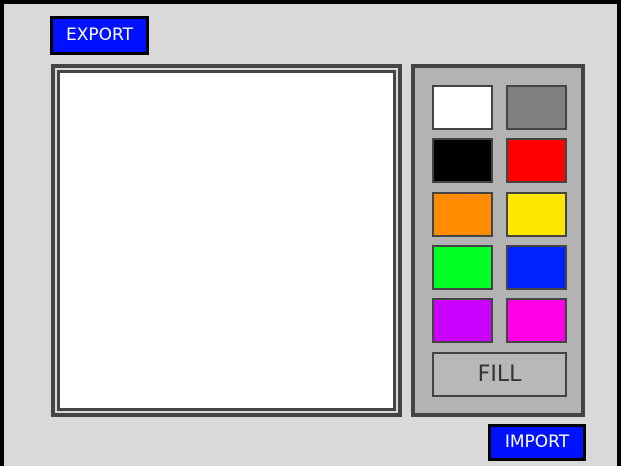 The height and width of the screenshot is (466, 621). What do you see at coordinates (499, 374) in the screenshot?
I see `fill-button: FILL` at bounding box center [499, 374].